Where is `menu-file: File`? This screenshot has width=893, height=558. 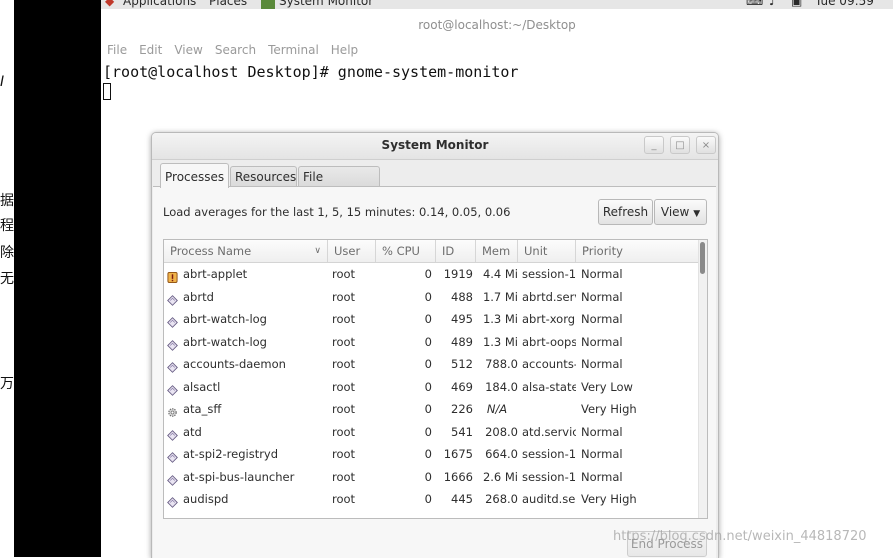 menu-file: File is located at coordinates (117, 50).